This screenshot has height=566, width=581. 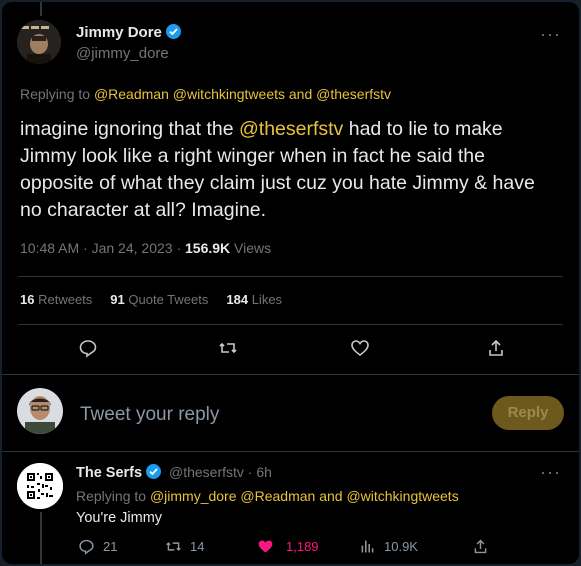 What do you see at coordinates (367, 546) in the screenshot?
I see `views-icon` at bounding box center [367, 546].